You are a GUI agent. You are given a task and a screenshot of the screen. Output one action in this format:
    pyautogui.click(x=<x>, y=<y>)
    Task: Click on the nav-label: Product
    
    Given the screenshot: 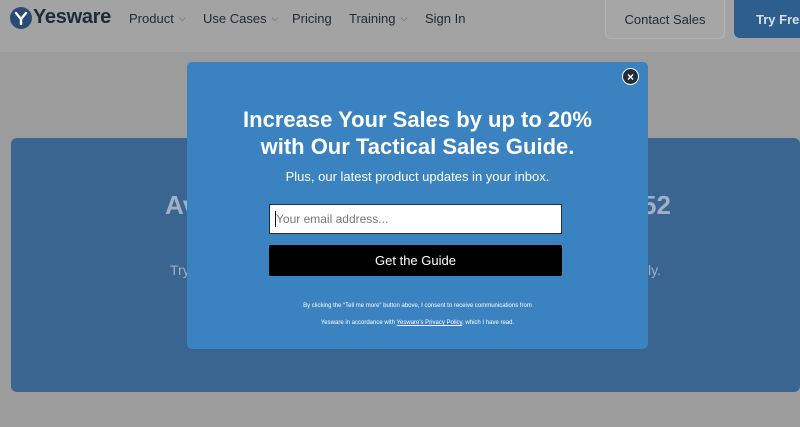 What is the action you would take?
    pyautogui.click(x=151, y=18)
    